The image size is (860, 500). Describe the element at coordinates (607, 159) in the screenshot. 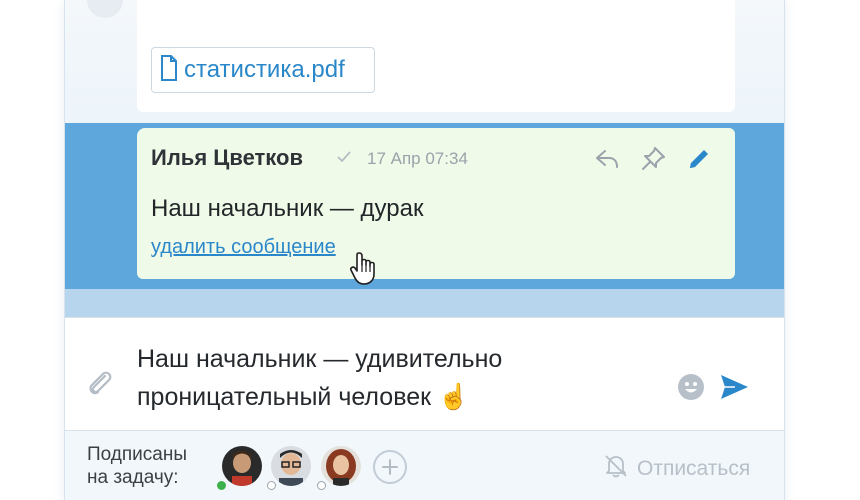

I see `reply-icon` at that location.